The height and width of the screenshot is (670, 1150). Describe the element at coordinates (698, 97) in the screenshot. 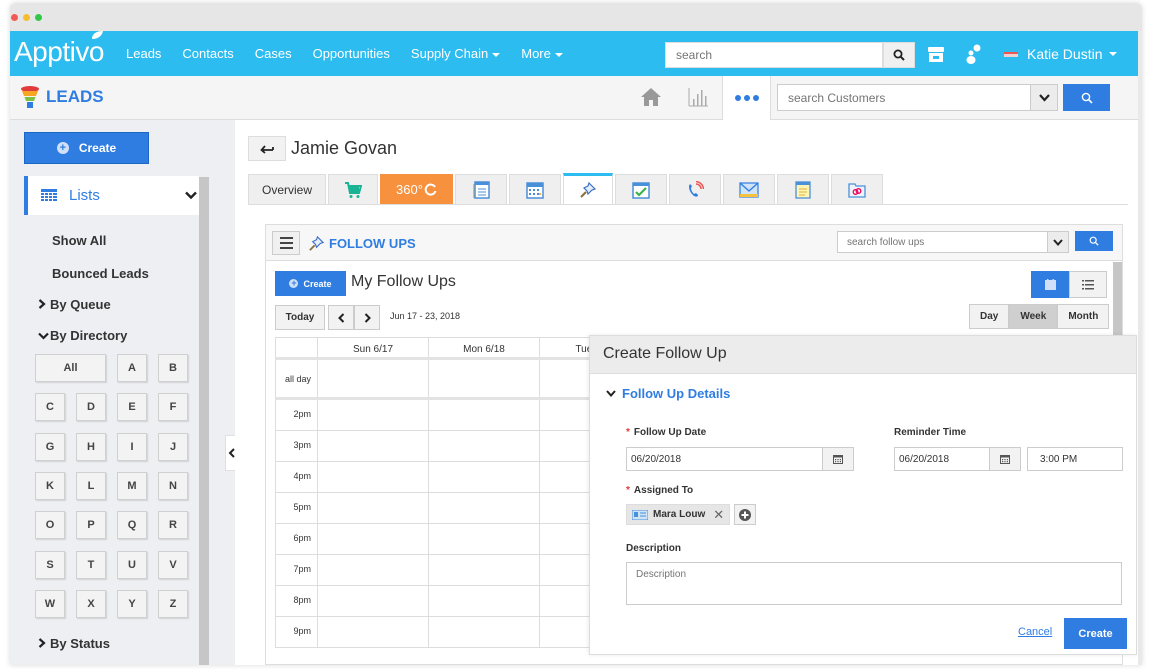

I see `analytics-chart-icon` at that location.